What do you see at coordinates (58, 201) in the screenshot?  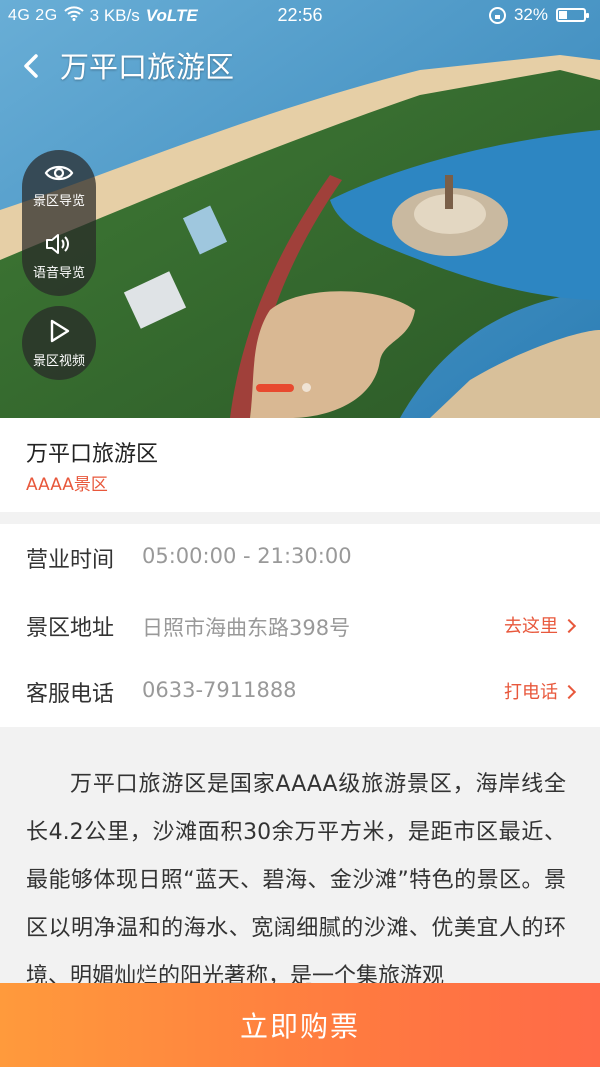 I see `scenic-overview-label: 景区导览` at bounding box center [58, 201].